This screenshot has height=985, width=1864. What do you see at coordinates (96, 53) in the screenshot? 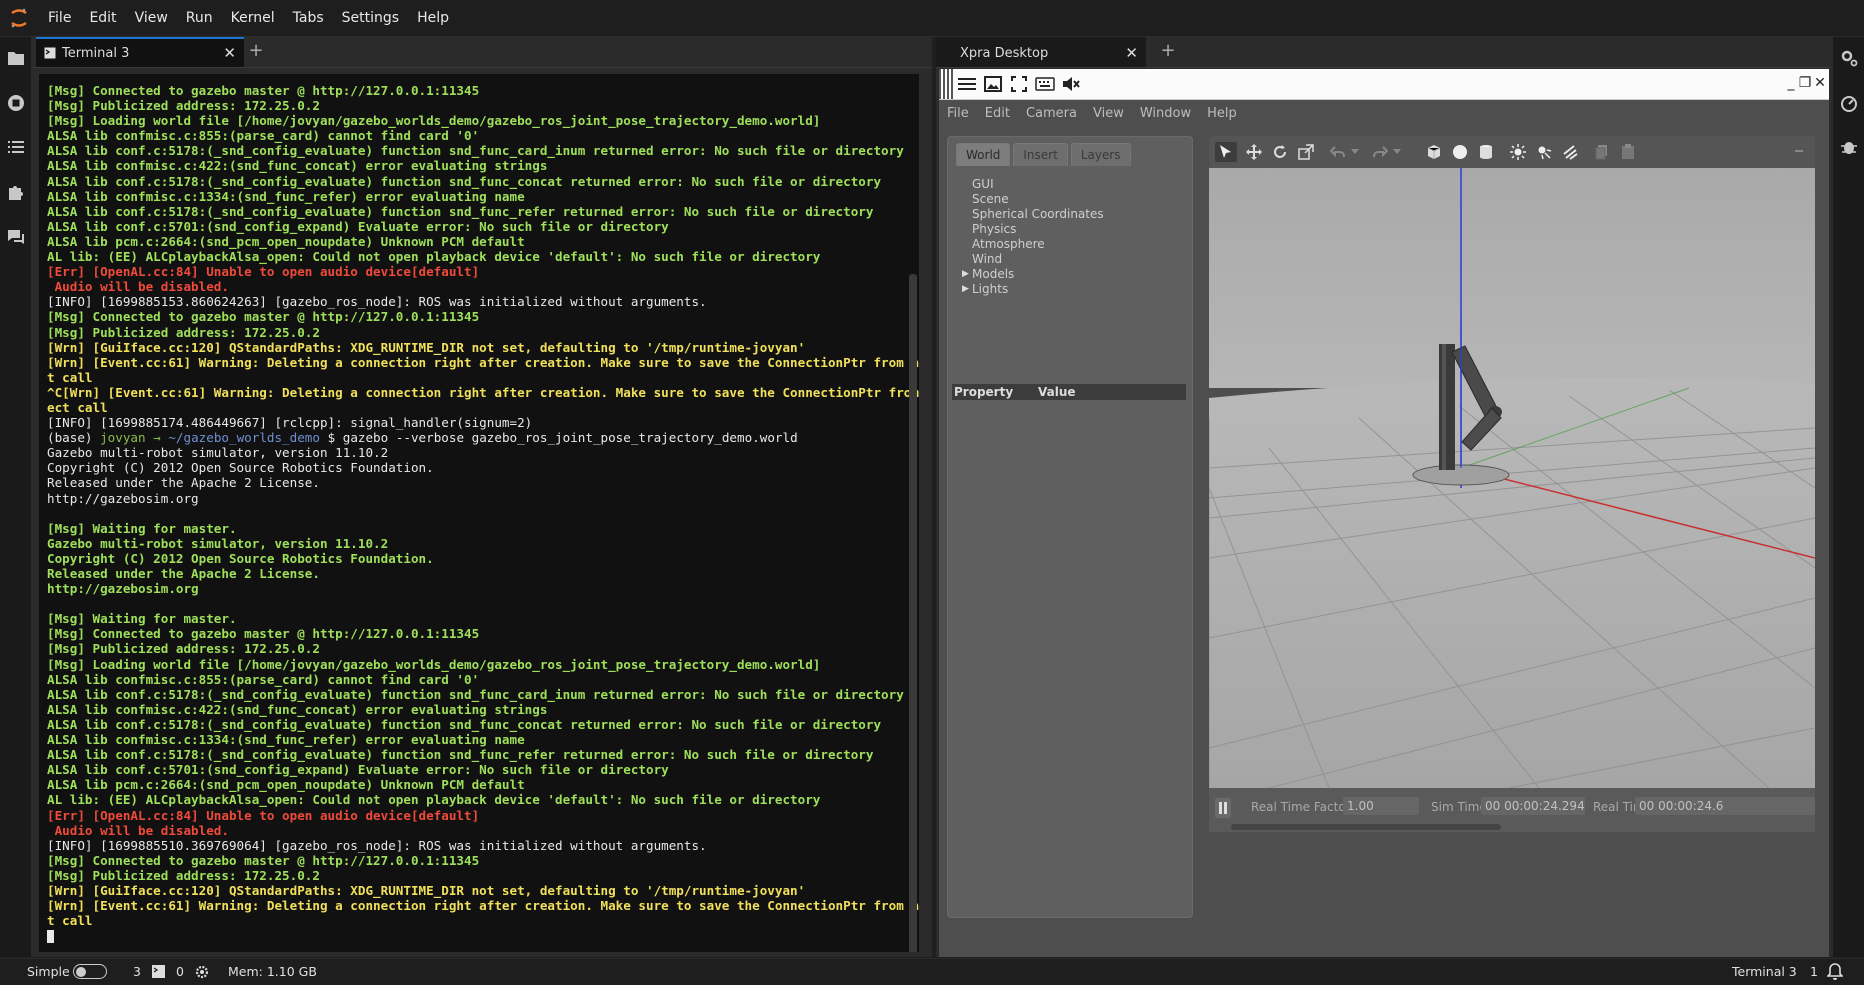
I see `tab-label: Terminal 3` at bounding box center [96, 53].